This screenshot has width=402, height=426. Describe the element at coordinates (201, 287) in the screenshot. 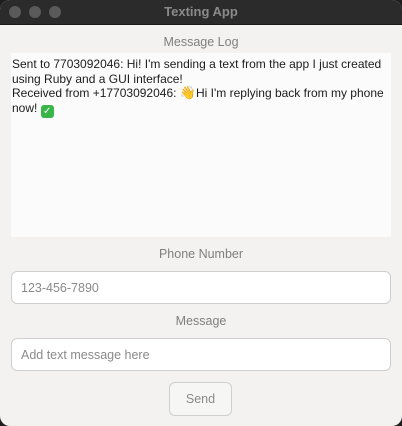

I see `phone-number-input` at that location.